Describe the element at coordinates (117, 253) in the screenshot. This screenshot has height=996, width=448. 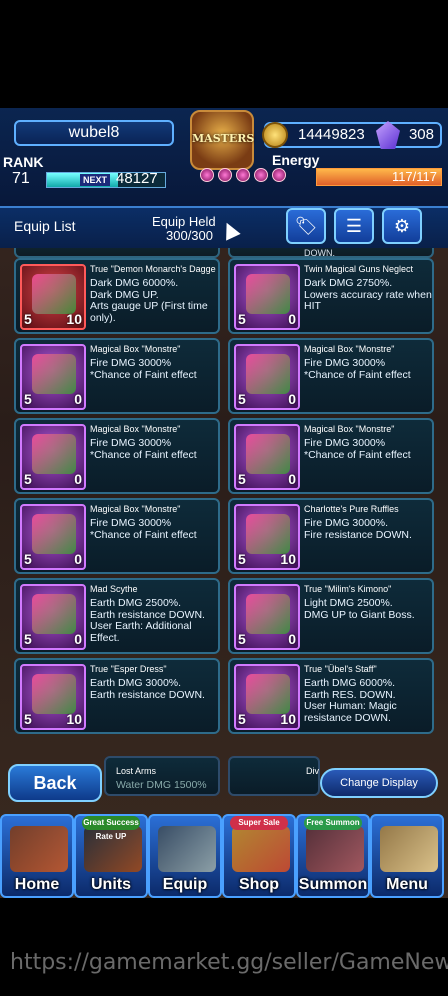
I see `equip-card-partial` at that location.